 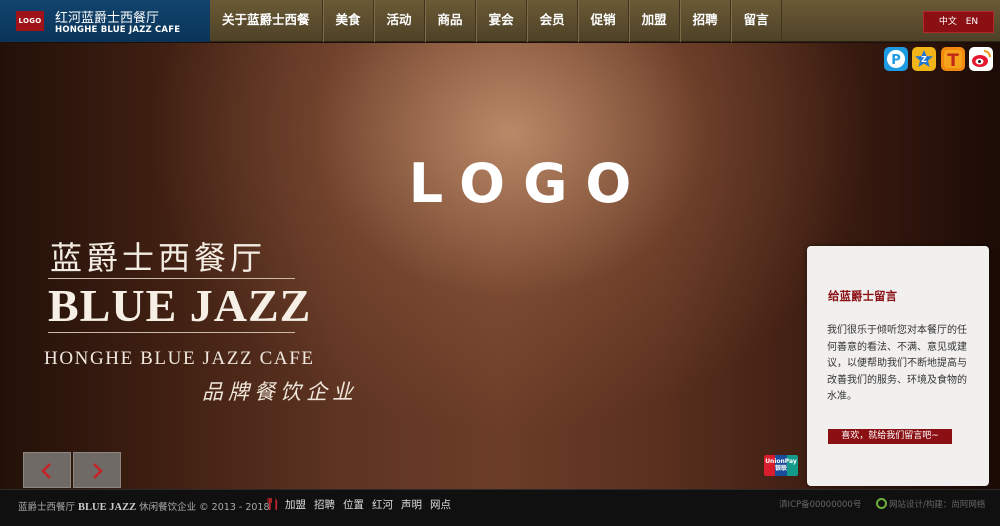 What do you see at coordinates (118, 30) in the screenshot?
I see `brand-name-en: HONGHE BLUE JAZZ CAFE` at bounding box center [118, 30].